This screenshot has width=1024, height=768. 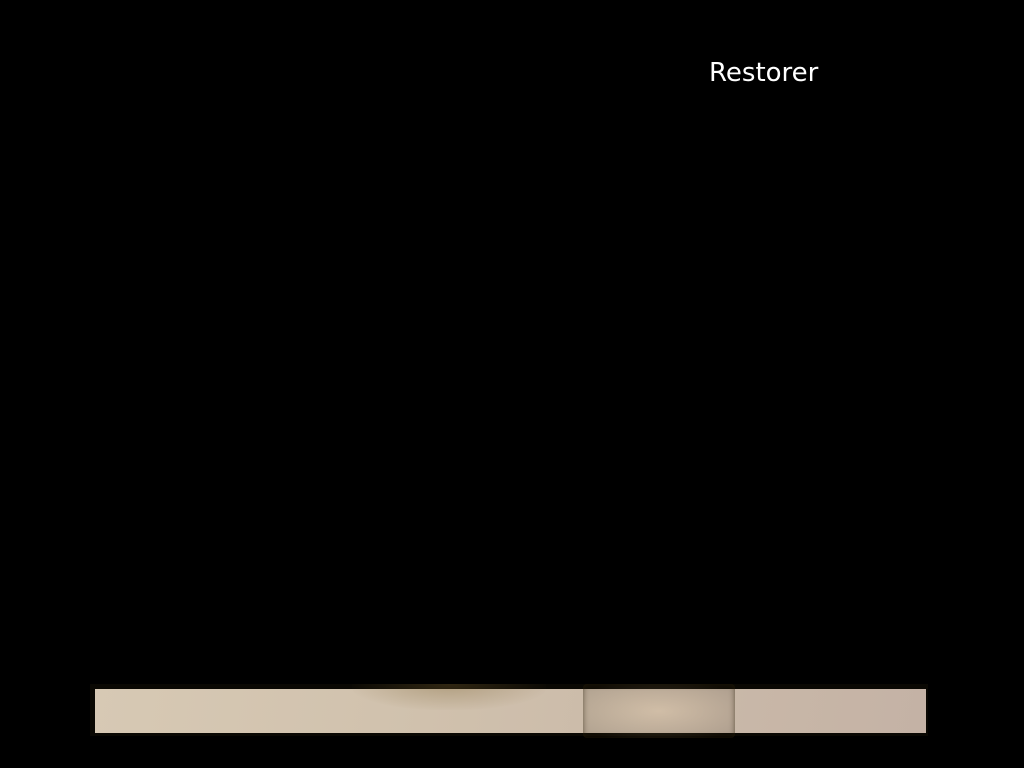 What do you see at coordinates (659, 711) in the screenshot?
I see `progress-bar-indicator` at bounding box center [659, 711].